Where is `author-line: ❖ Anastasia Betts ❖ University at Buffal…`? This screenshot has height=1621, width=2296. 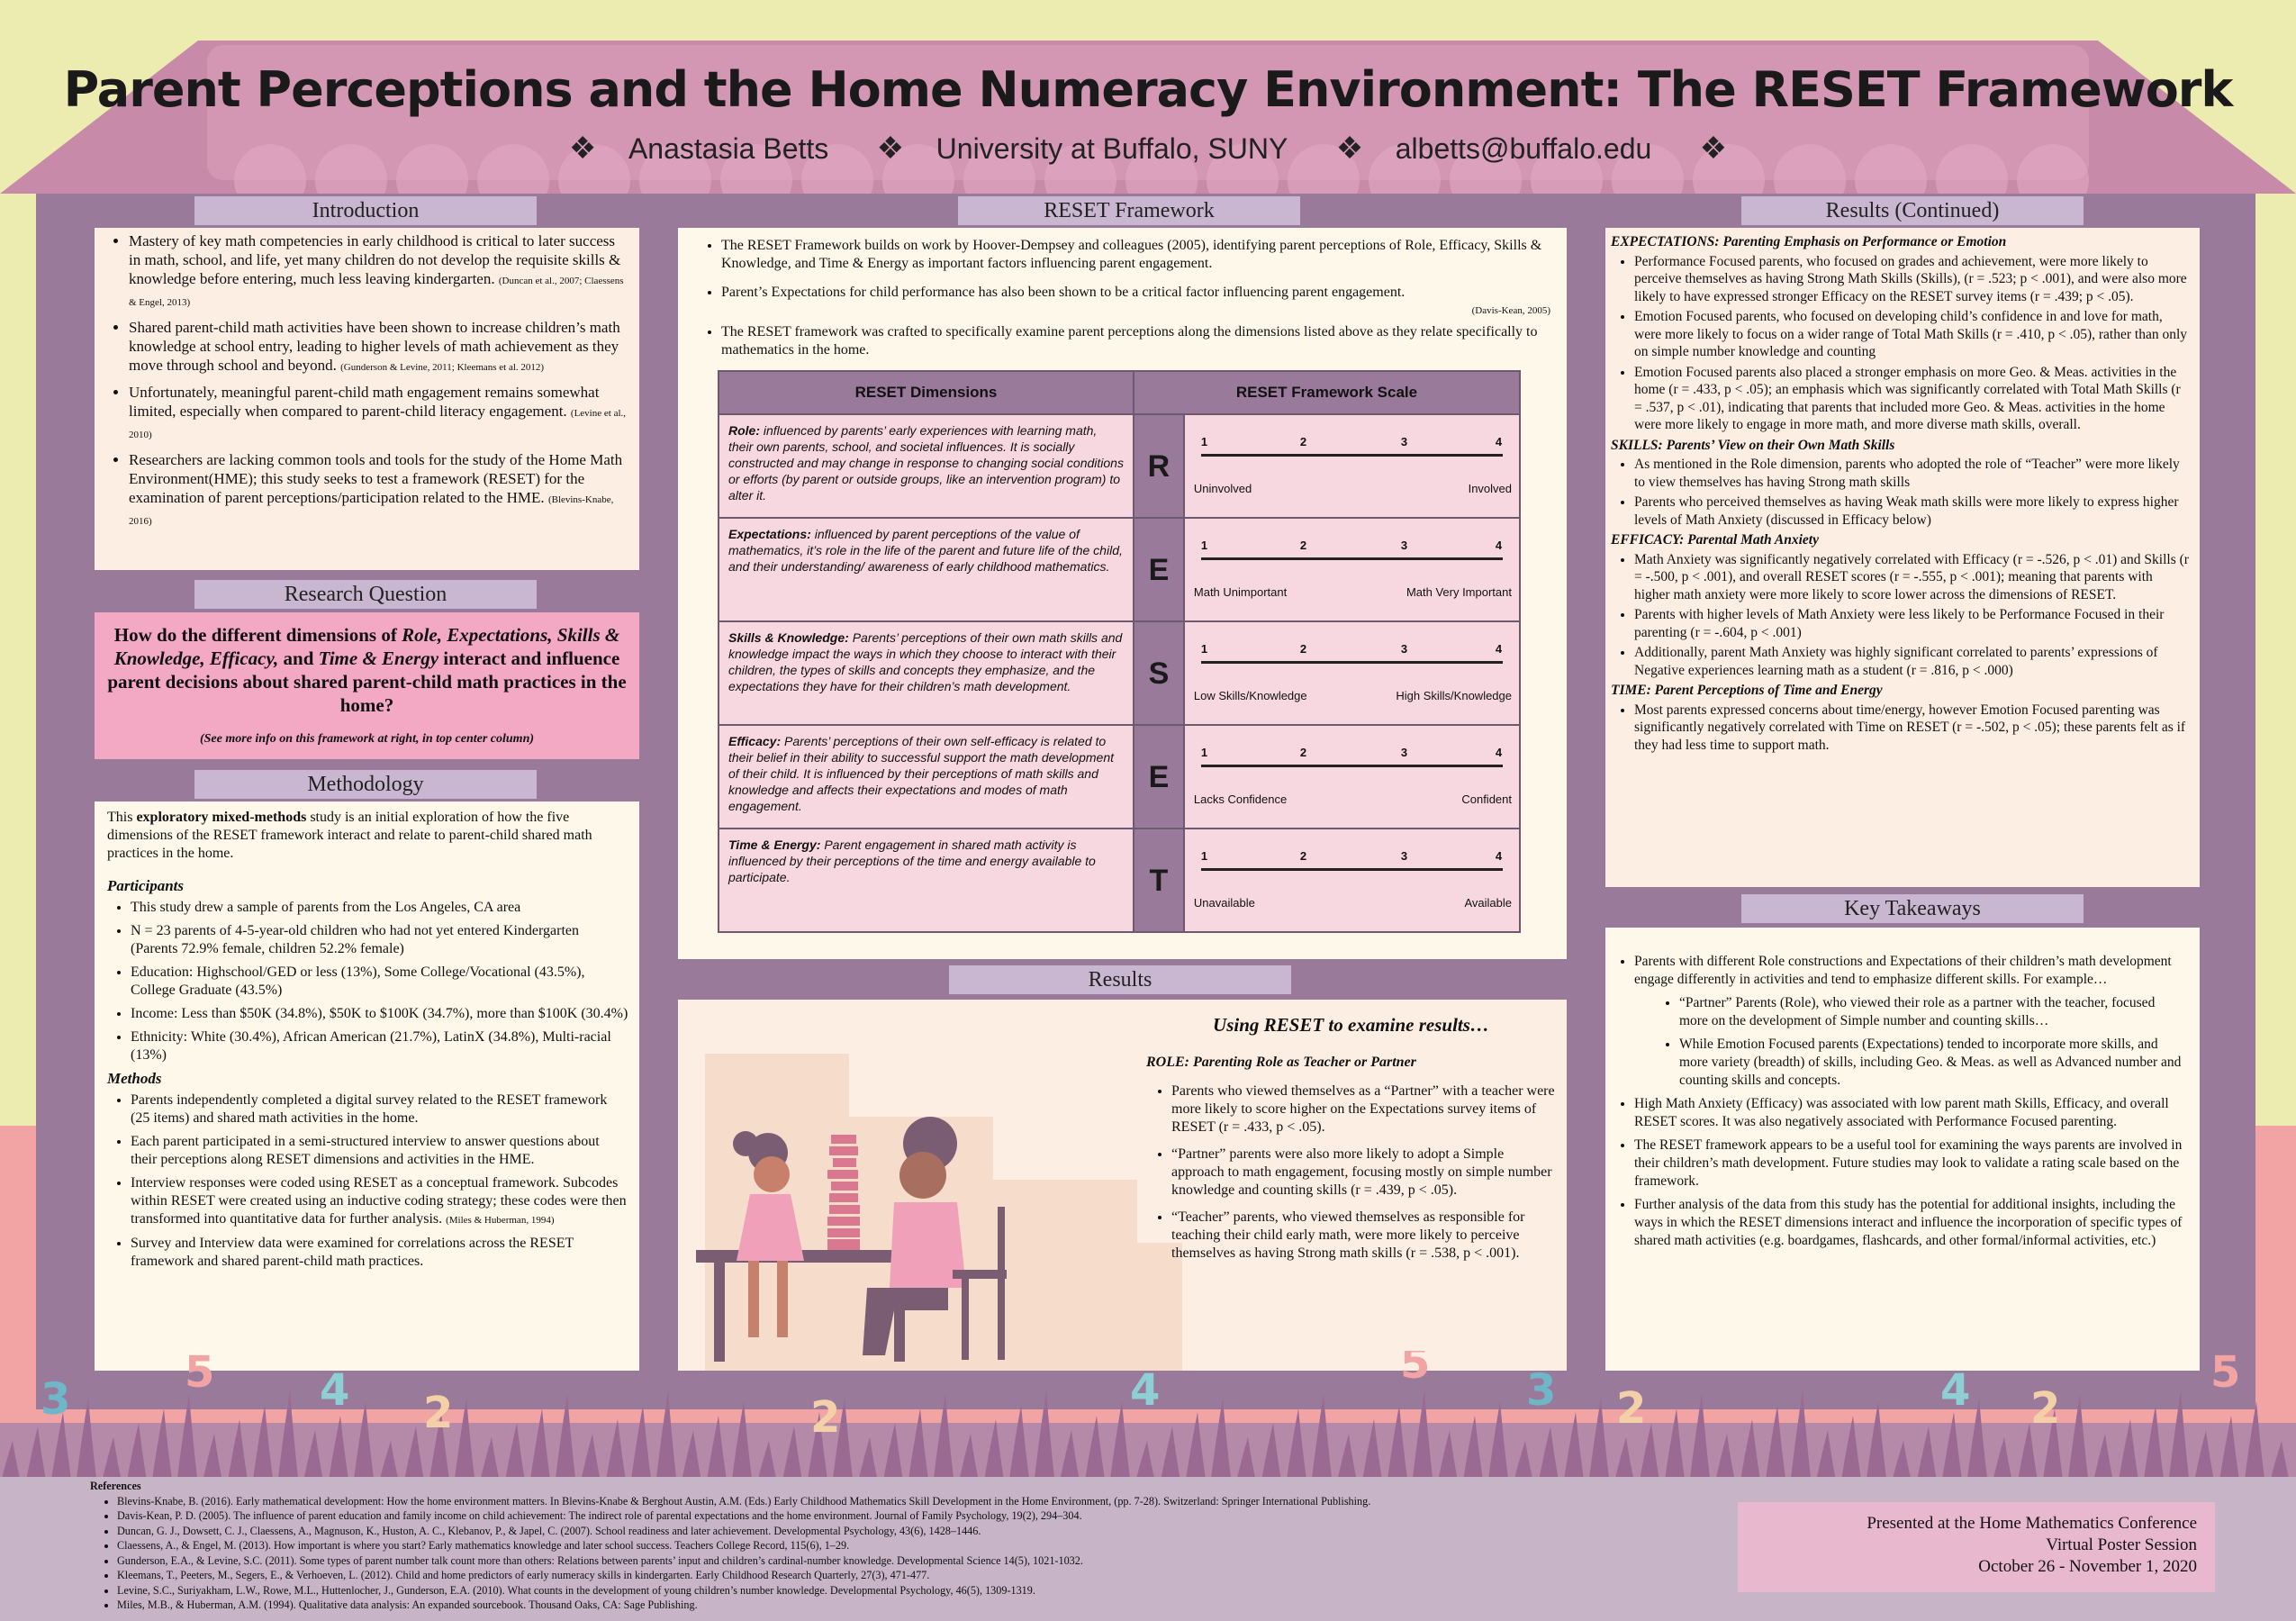 author-line: ❖ Anastasia Betts ❖ University at Buffal… is located at coordinates (1148, 149).